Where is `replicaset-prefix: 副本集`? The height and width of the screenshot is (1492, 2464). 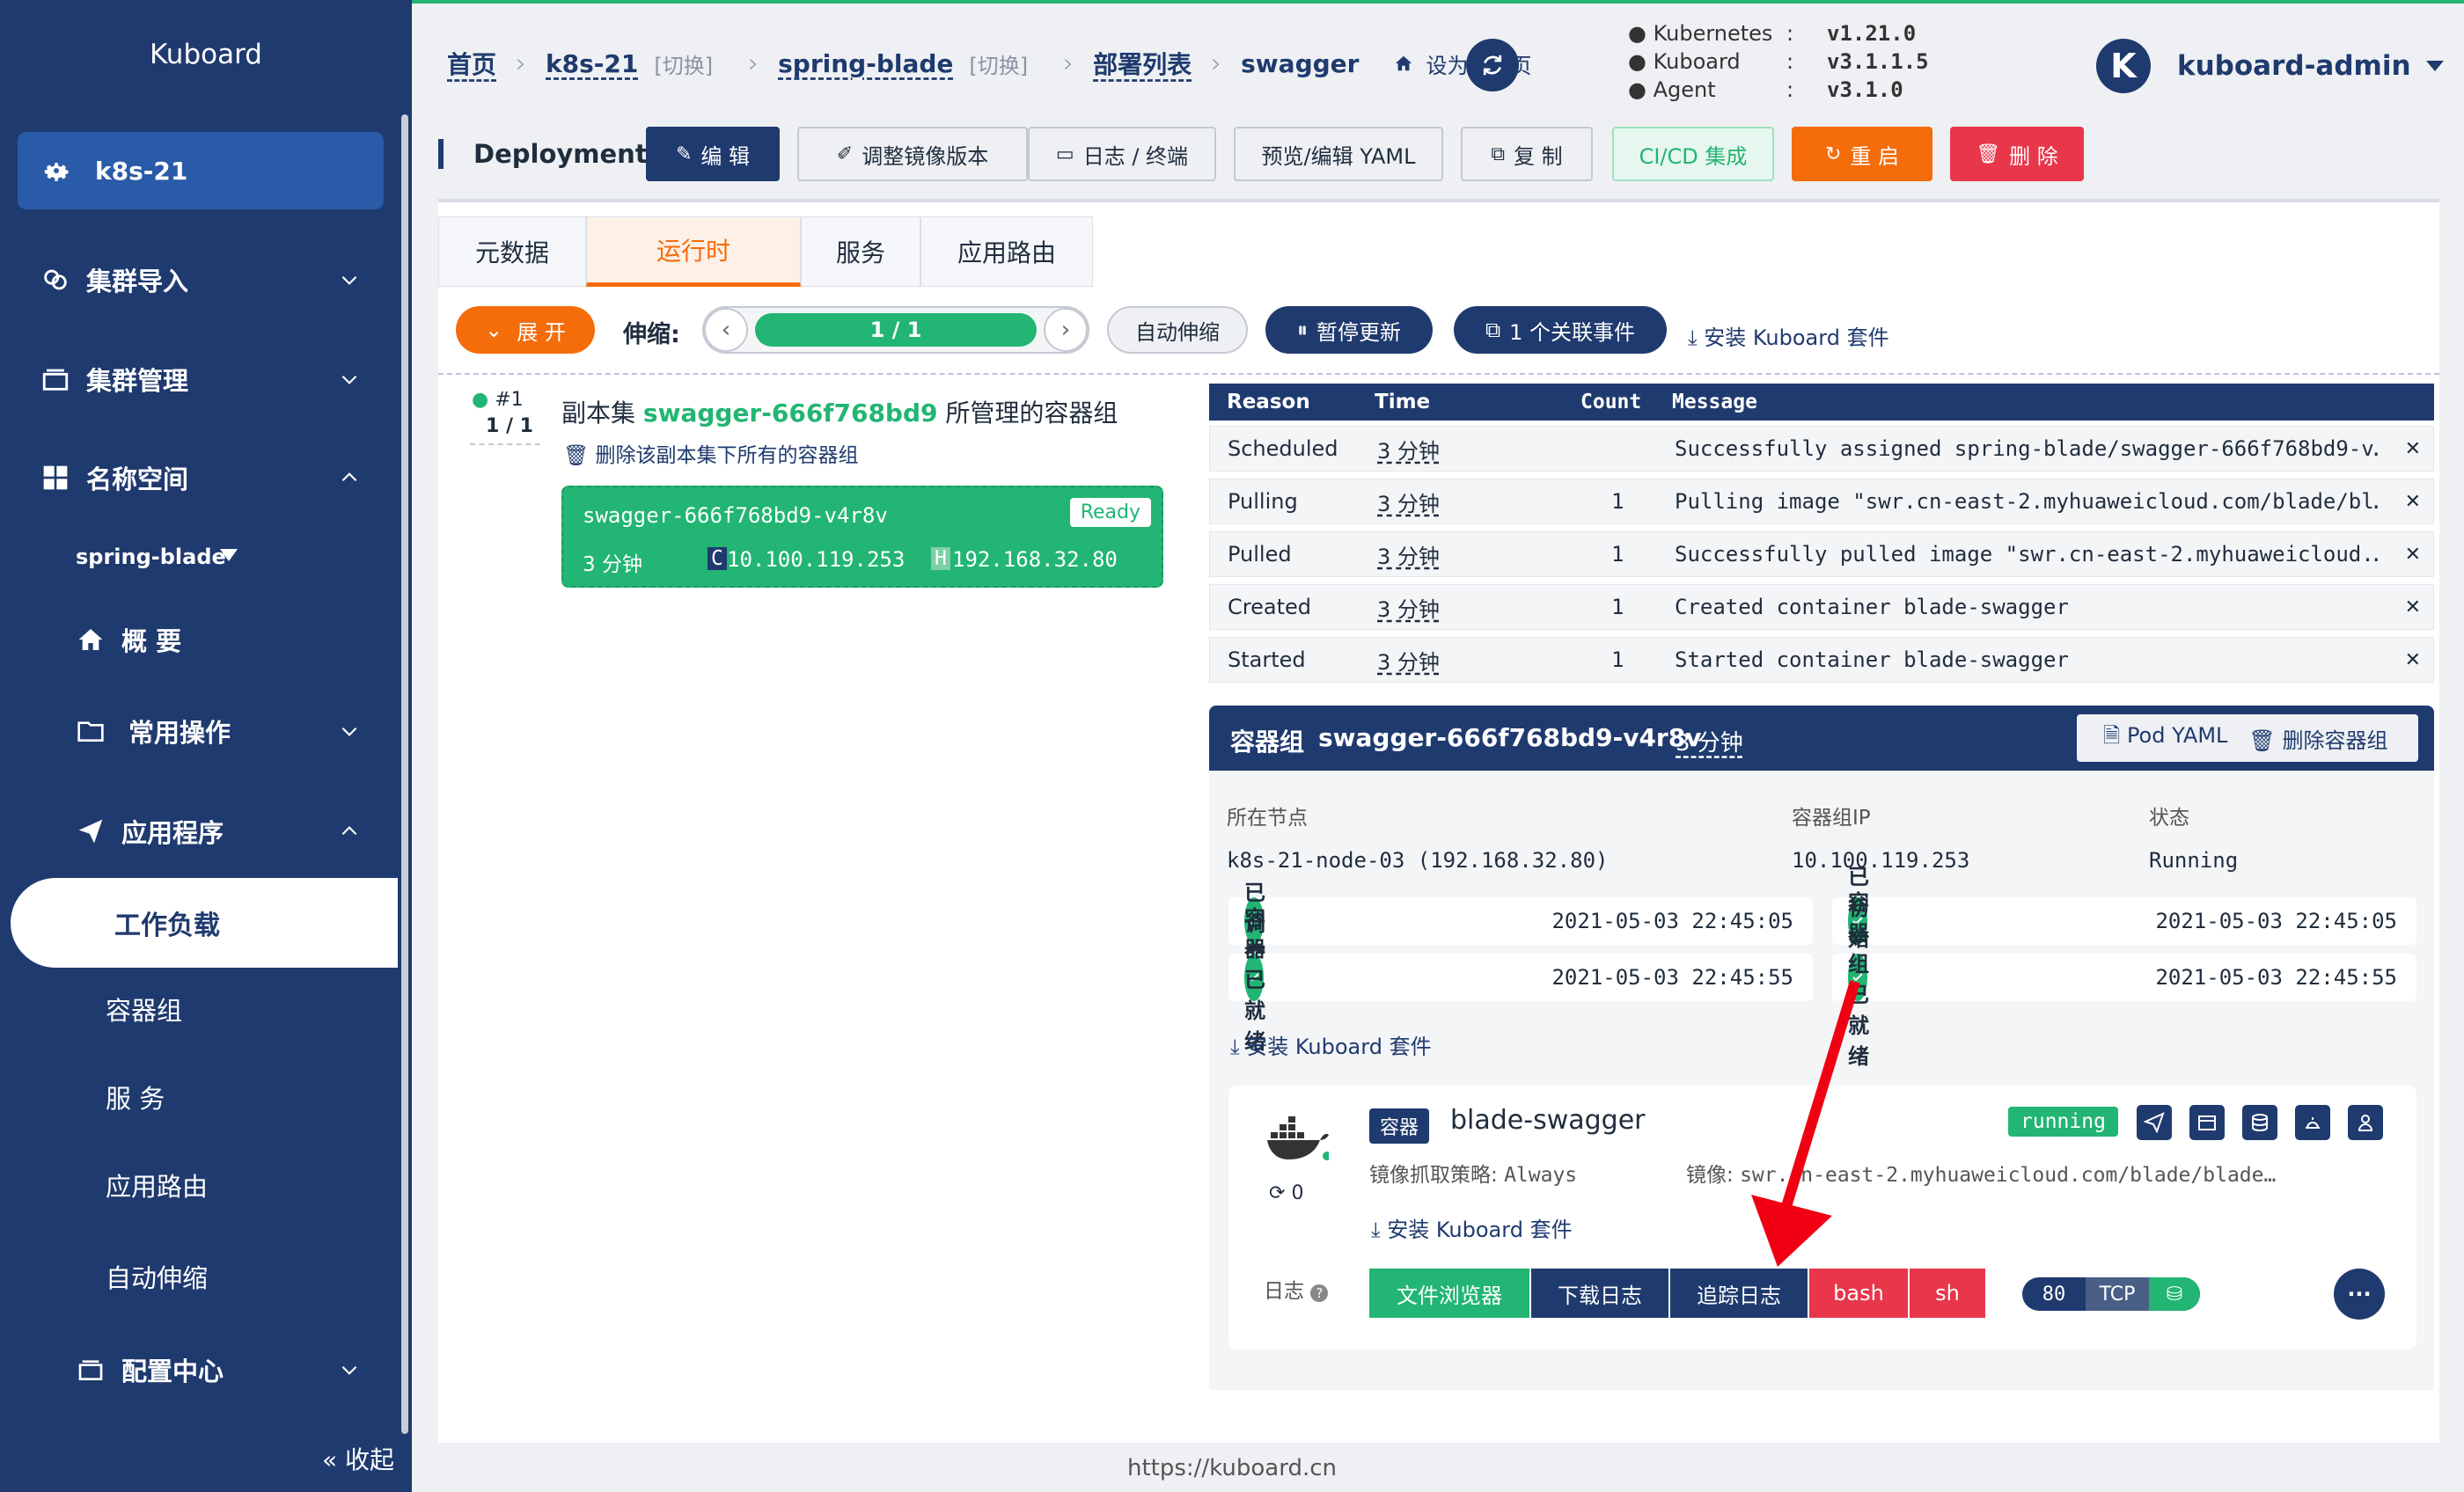 replicaset-prefix: 副本集 is located at coordinates (598, 414).